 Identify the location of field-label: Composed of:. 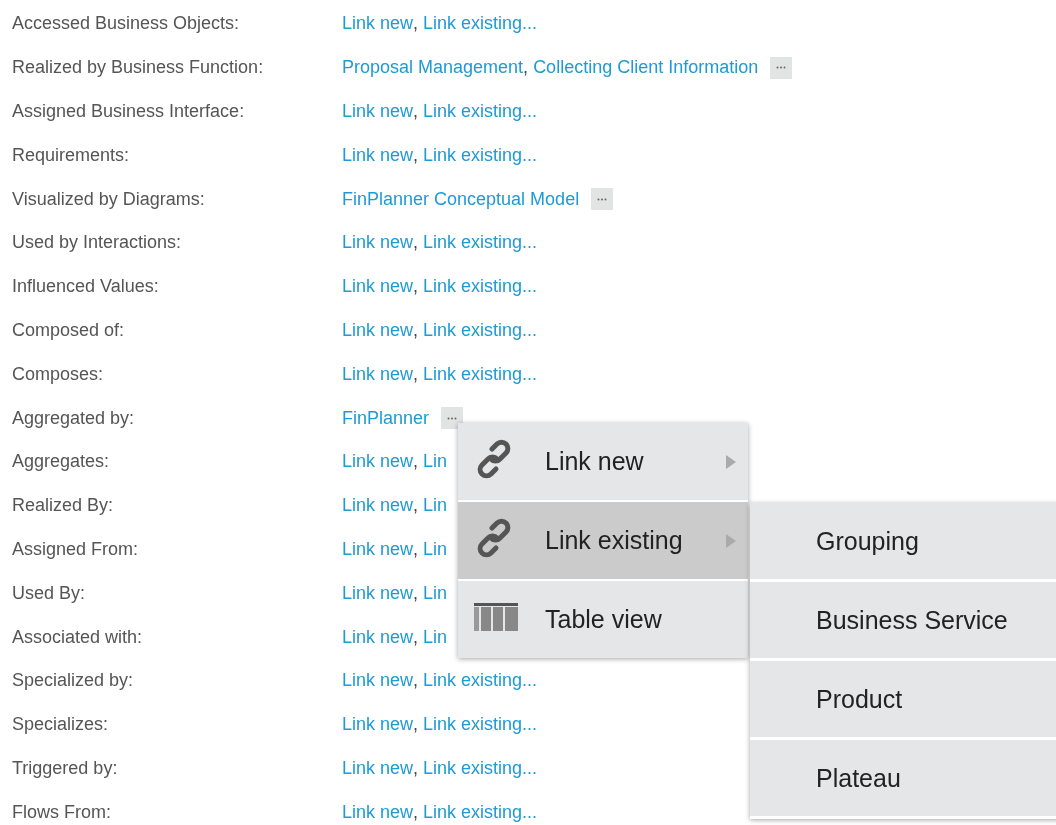
(68, 330).